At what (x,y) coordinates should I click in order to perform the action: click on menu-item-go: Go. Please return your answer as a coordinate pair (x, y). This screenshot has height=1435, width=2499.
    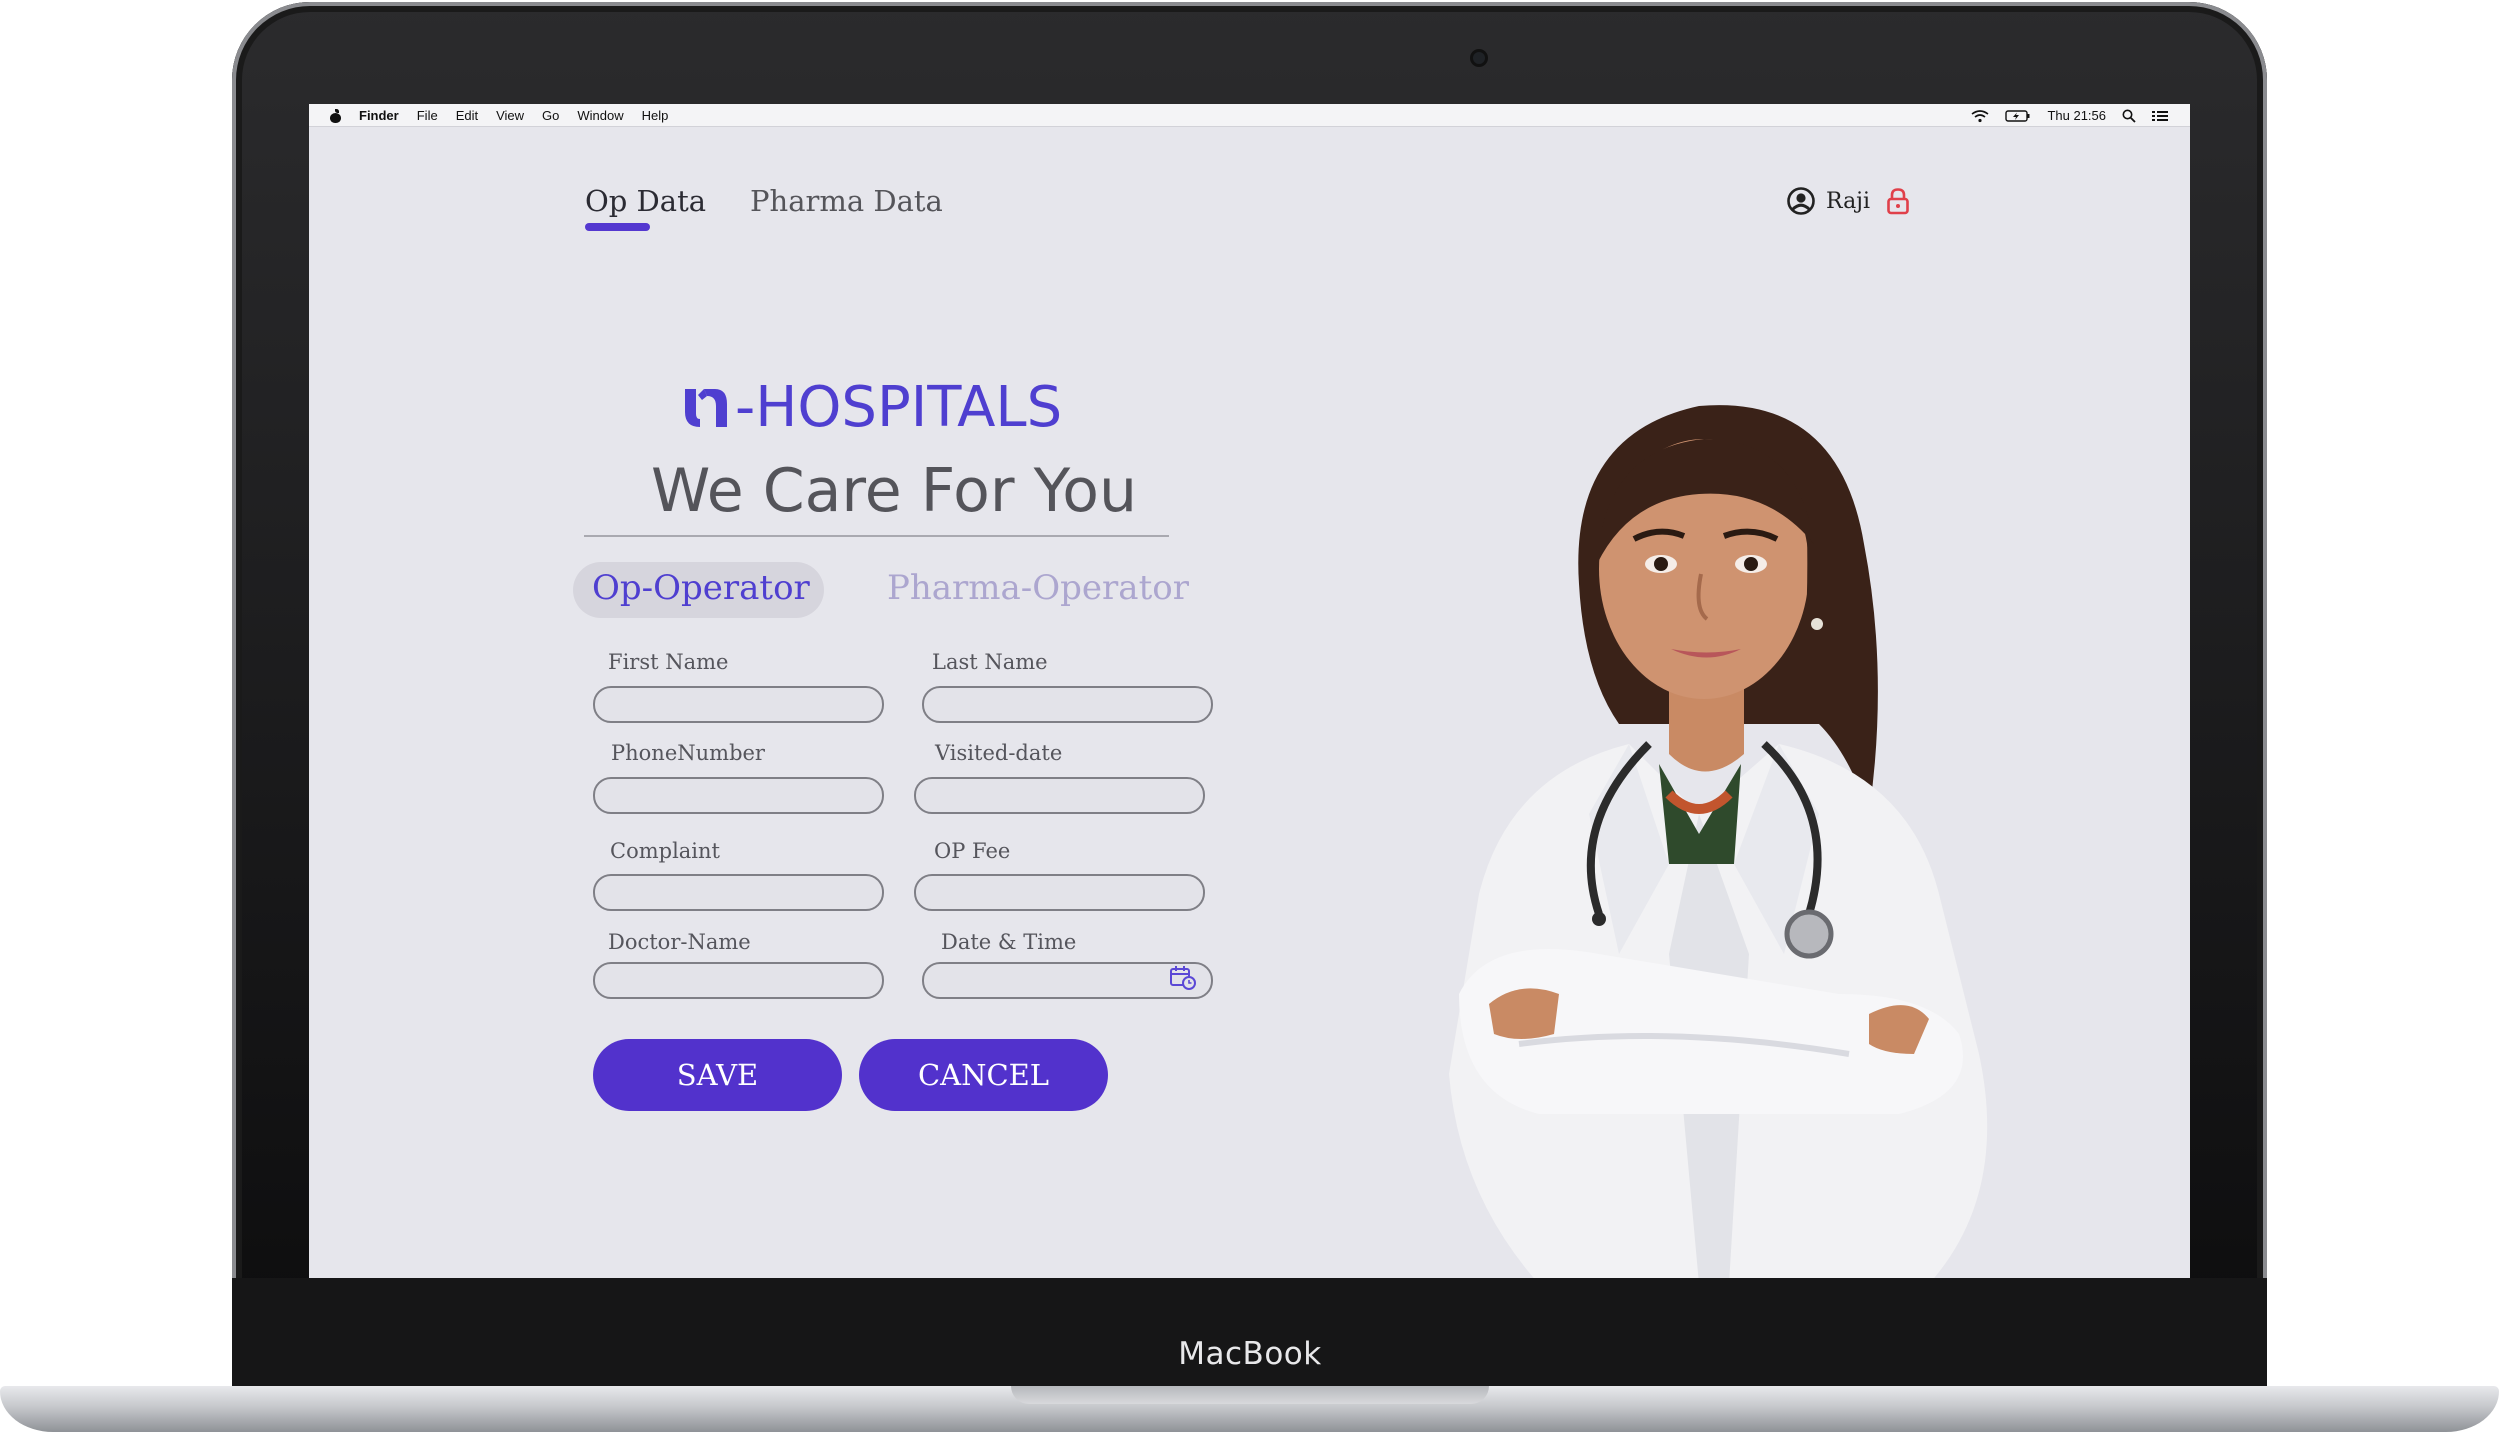
    Looking at the image, I should click on (550, 115).